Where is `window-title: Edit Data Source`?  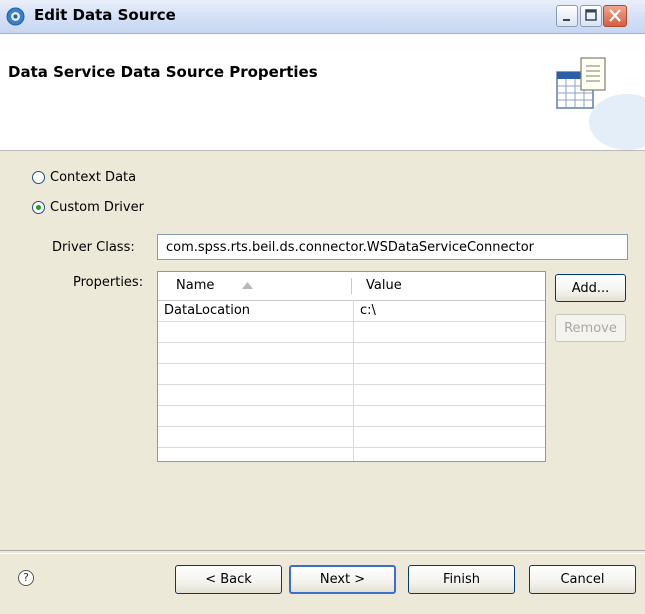 window-title: Edit Data Source is located at coordinates (105, 15).